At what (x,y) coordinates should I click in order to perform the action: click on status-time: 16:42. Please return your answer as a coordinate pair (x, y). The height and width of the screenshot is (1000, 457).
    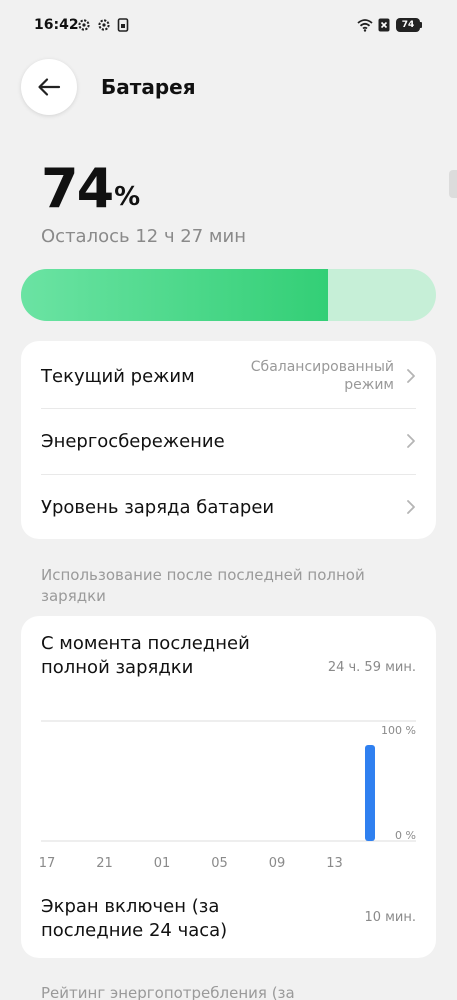
    Looking at the image, I should click on (56, 25).